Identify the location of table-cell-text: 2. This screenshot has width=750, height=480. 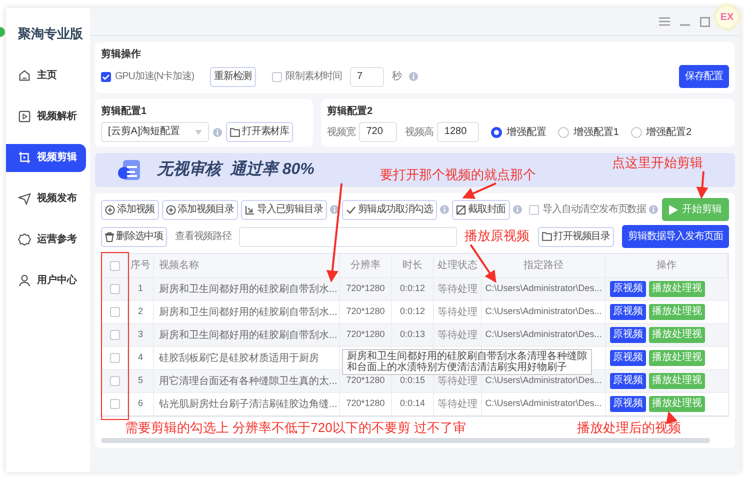
(140, 311).